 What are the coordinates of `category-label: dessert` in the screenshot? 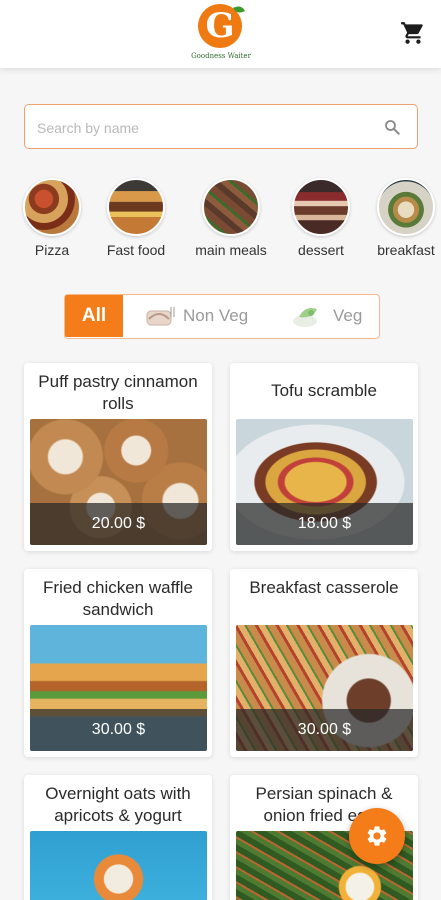 It's located at (321, 250).